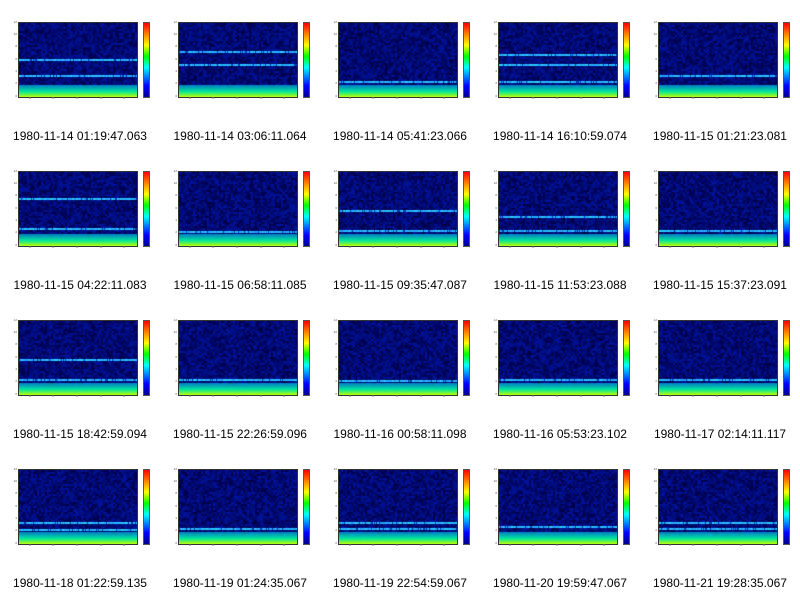 This screenshot has width=800, height=596. I want to click on spectrogram-tile: 12 10 8 6 4 2 0 1980-11-17 02:14:11.117, so click(720, 372).